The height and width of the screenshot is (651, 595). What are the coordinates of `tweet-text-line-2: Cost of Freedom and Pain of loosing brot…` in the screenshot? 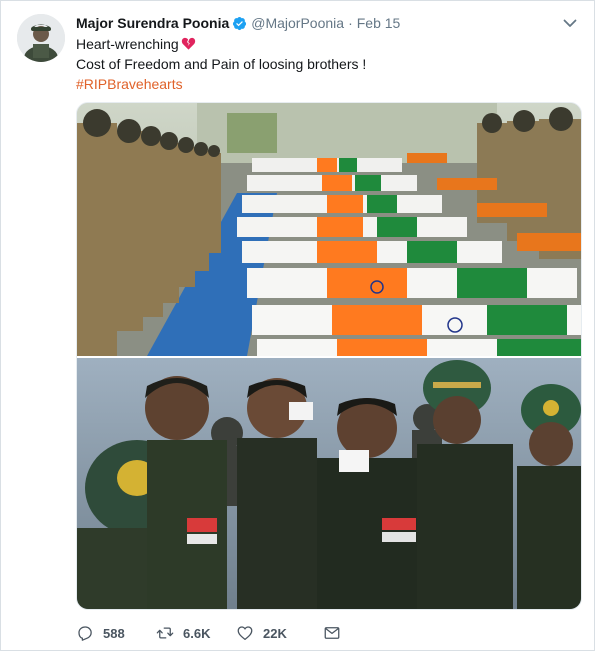 It's located at (221, 64).